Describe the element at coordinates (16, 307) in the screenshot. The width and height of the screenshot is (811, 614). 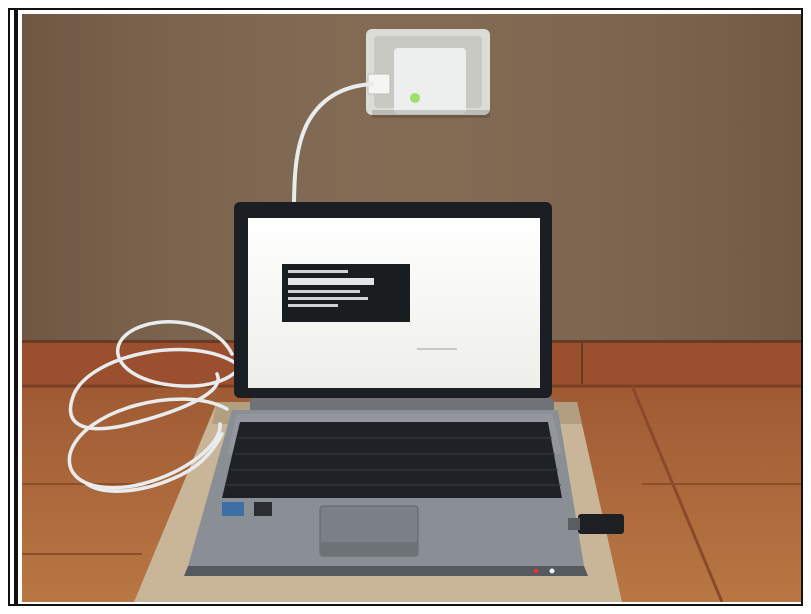
I see `image-border-left` at that location.